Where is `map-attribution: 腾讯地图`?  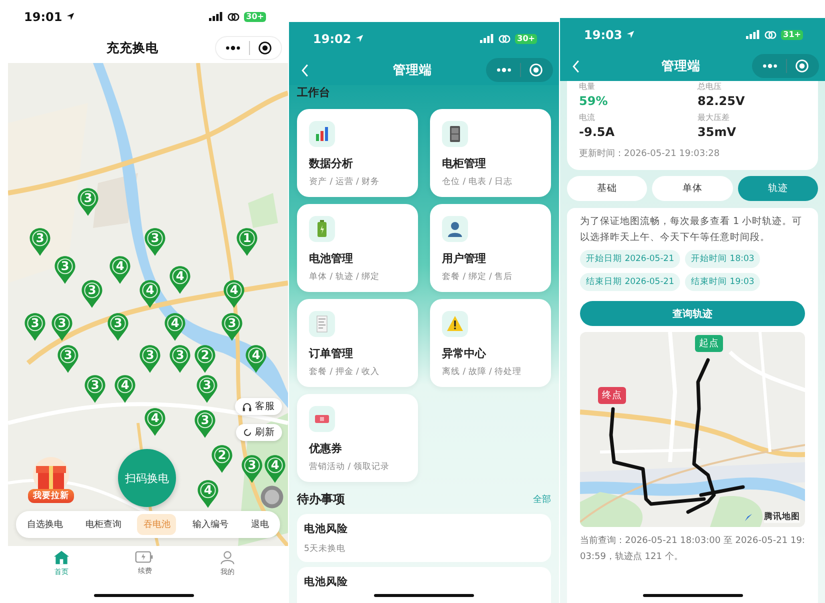
map-attribution: 腾讯地图 is located at coordinates (782, 517).